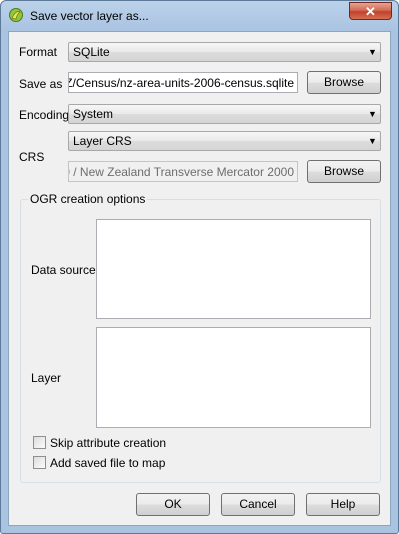 This screenshot has width=399, height=534. Describe the element at coordinates (233, 377) in the screenshot. I see `layer-options-input` at that location.